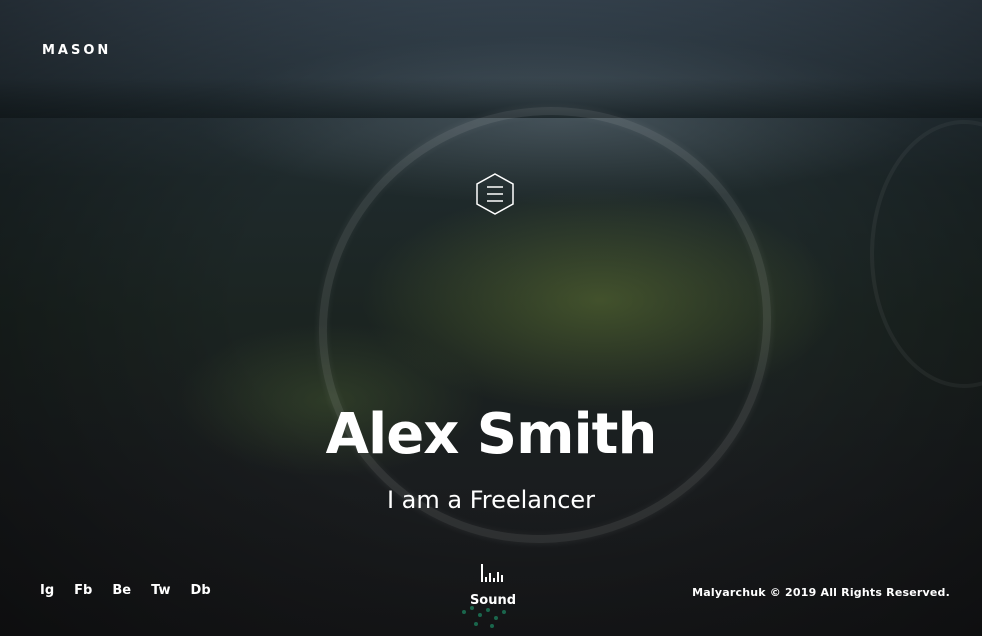  Describe the element at coordinates (121, 591) in the screenshot. I see `social-link-behance: Be` at that location.